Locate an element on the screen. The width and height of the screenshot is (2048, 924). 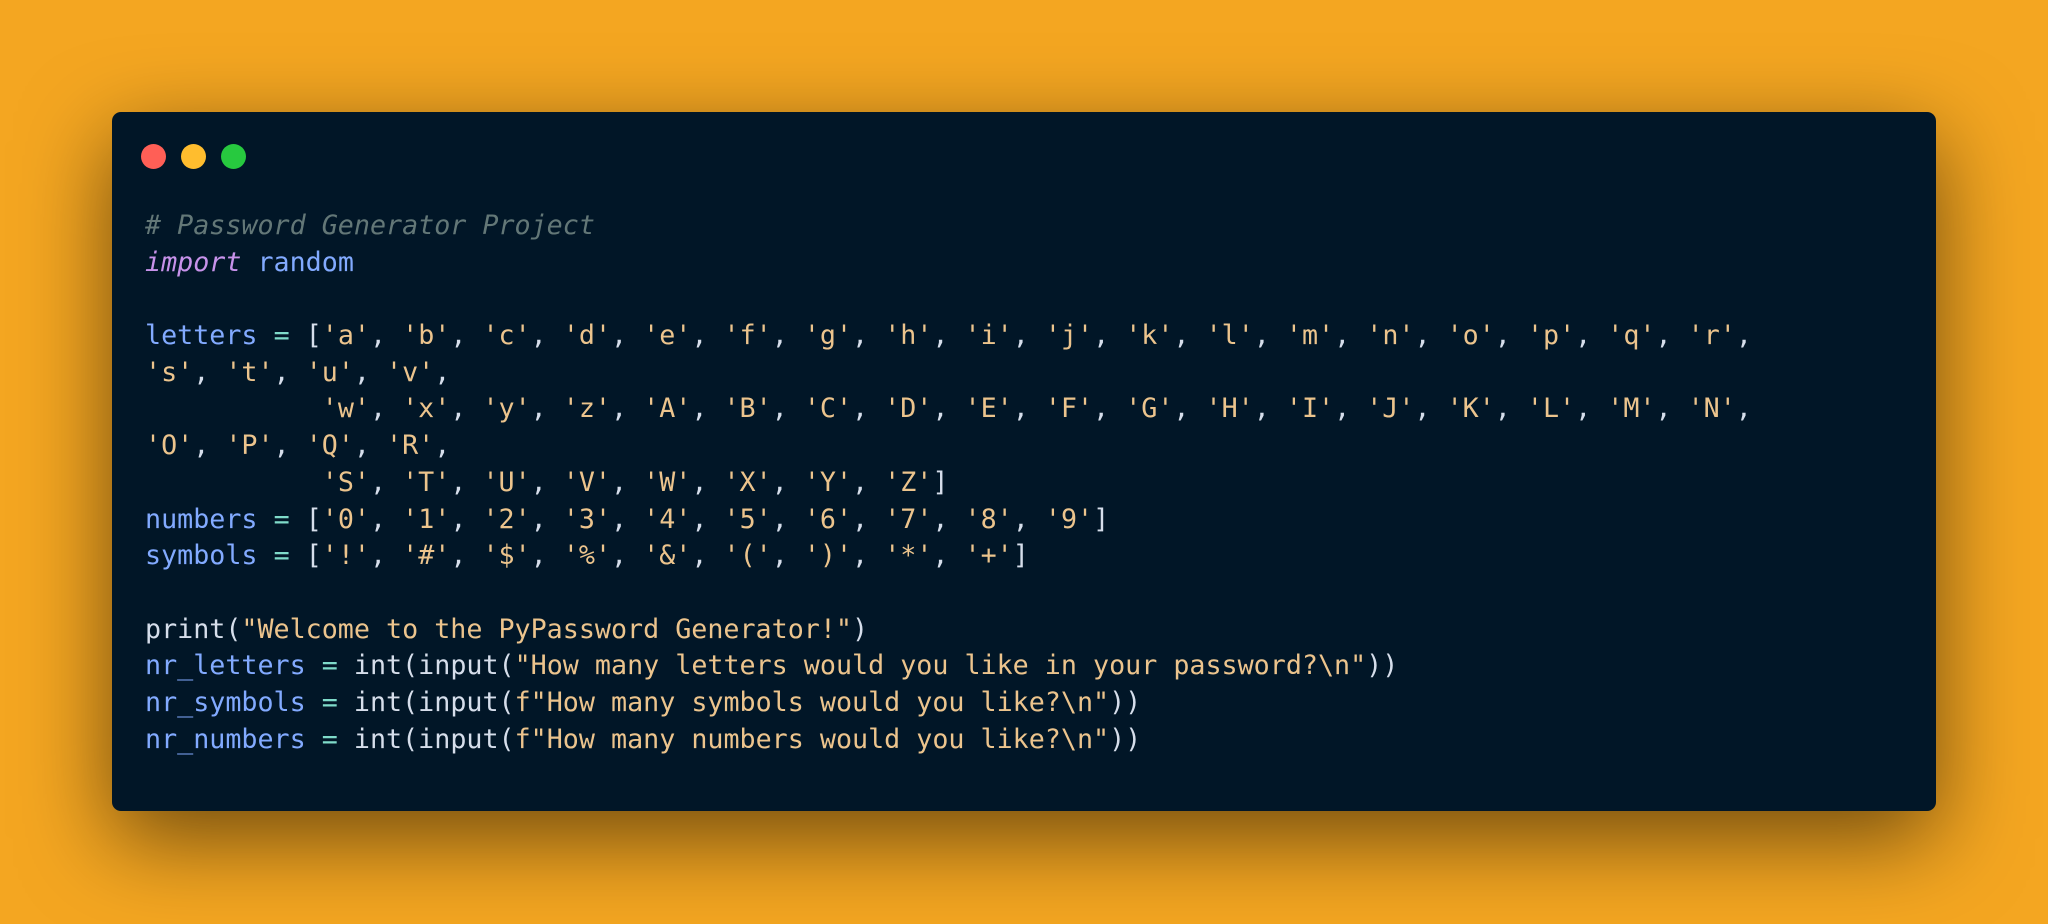
code-token: 'p' is located at coordinates (1551, 336).